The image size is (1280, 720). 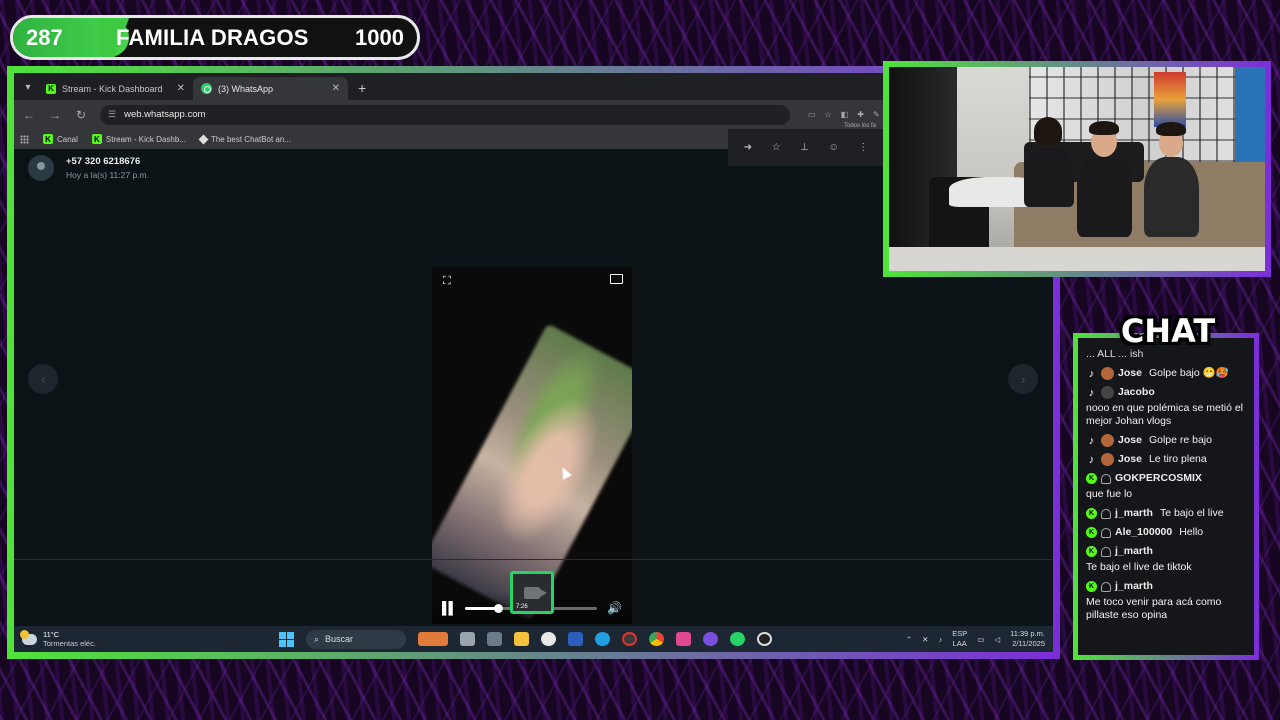 What do you see at coordinates (1158, 478) in the screenshot?
I see `chat-username: GOKPERCOSMIX` at bounding box center [1158, 478].